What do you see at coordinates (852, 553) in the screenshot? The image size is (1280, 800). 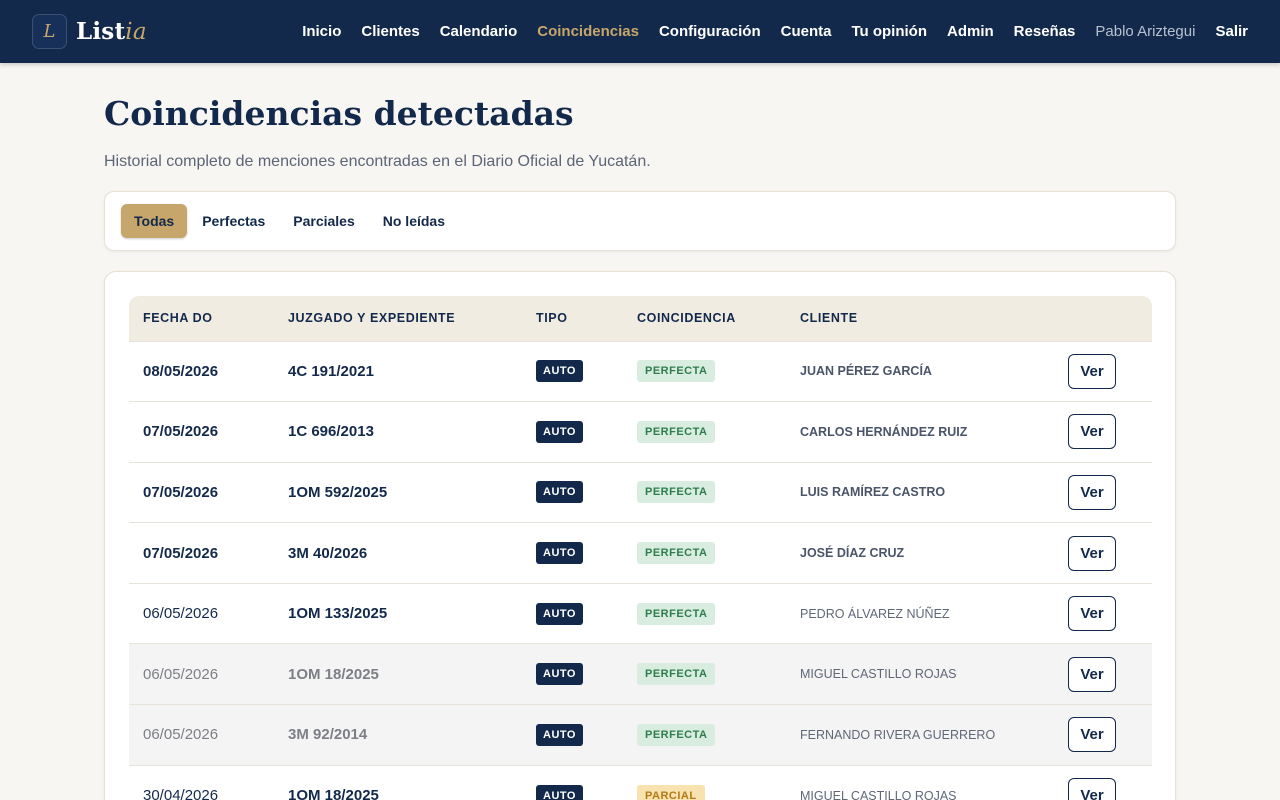 I see `cell-cliente: JOSÉ DÍAZ CRUZ` at bounding box center [852, 553].